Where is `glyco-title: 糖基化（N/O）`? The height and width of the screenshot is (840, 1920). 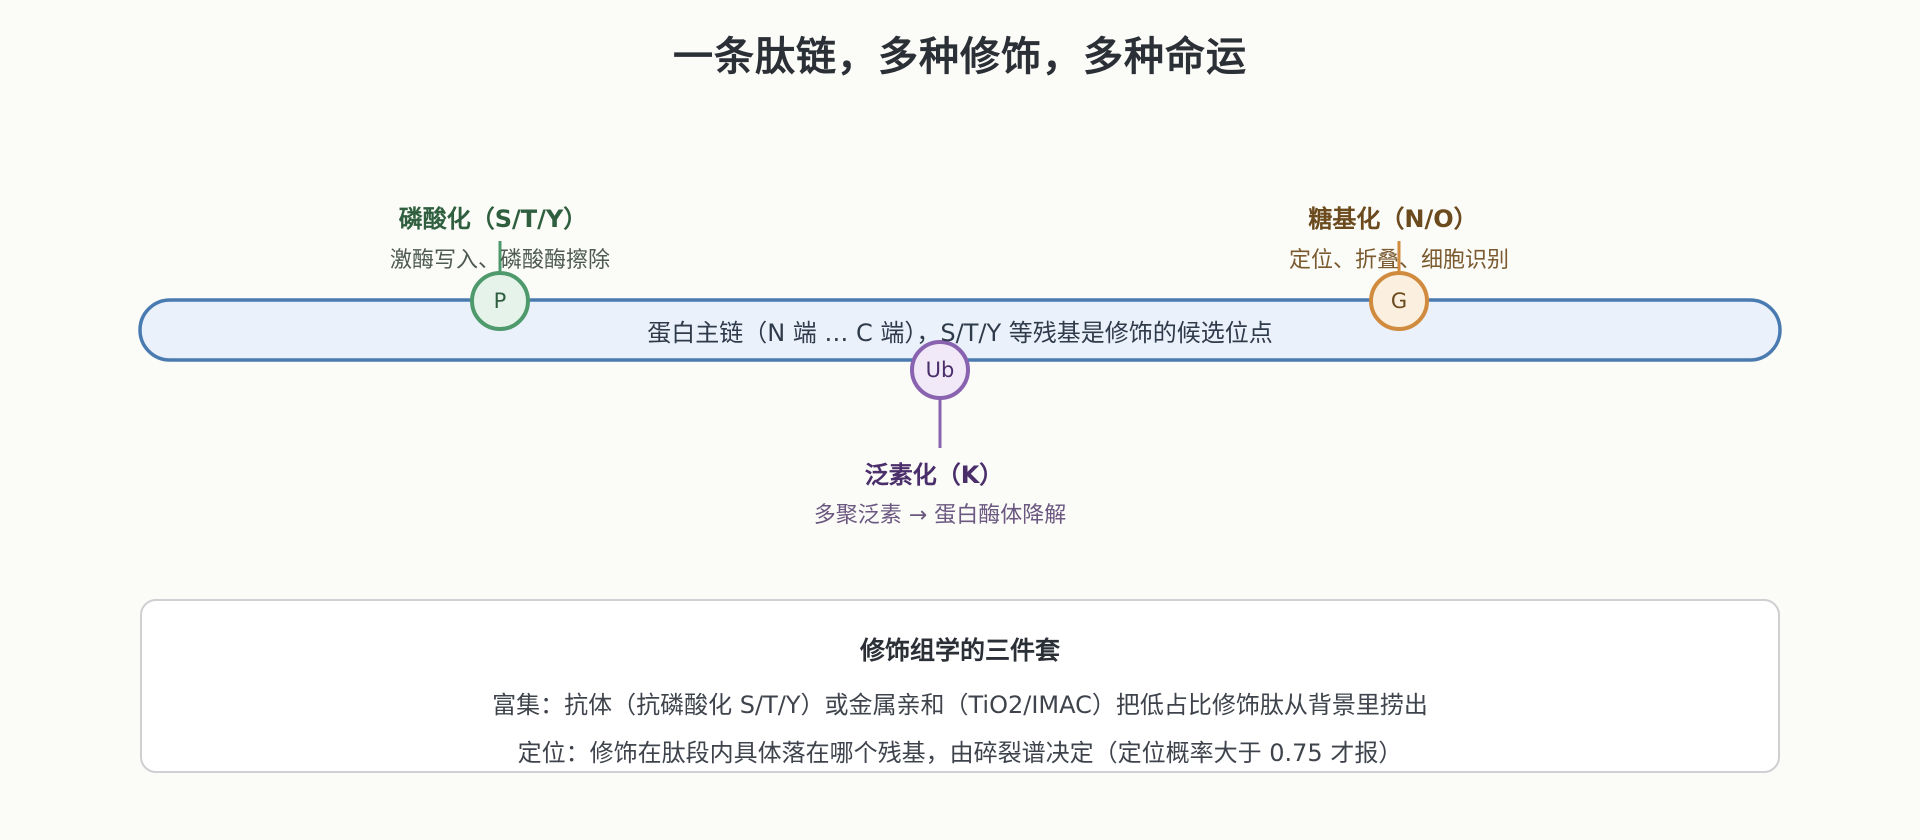
glyco-title: 糖基化（N/O） is located at coordinates (1393, 219).